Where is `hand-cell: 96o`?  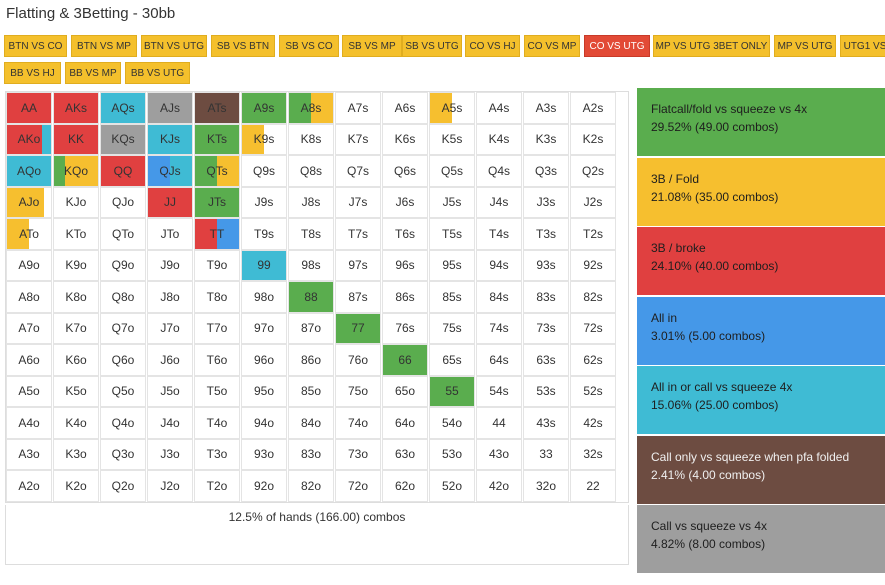 hand-cell: 96o is located at coordinates (264, 360).